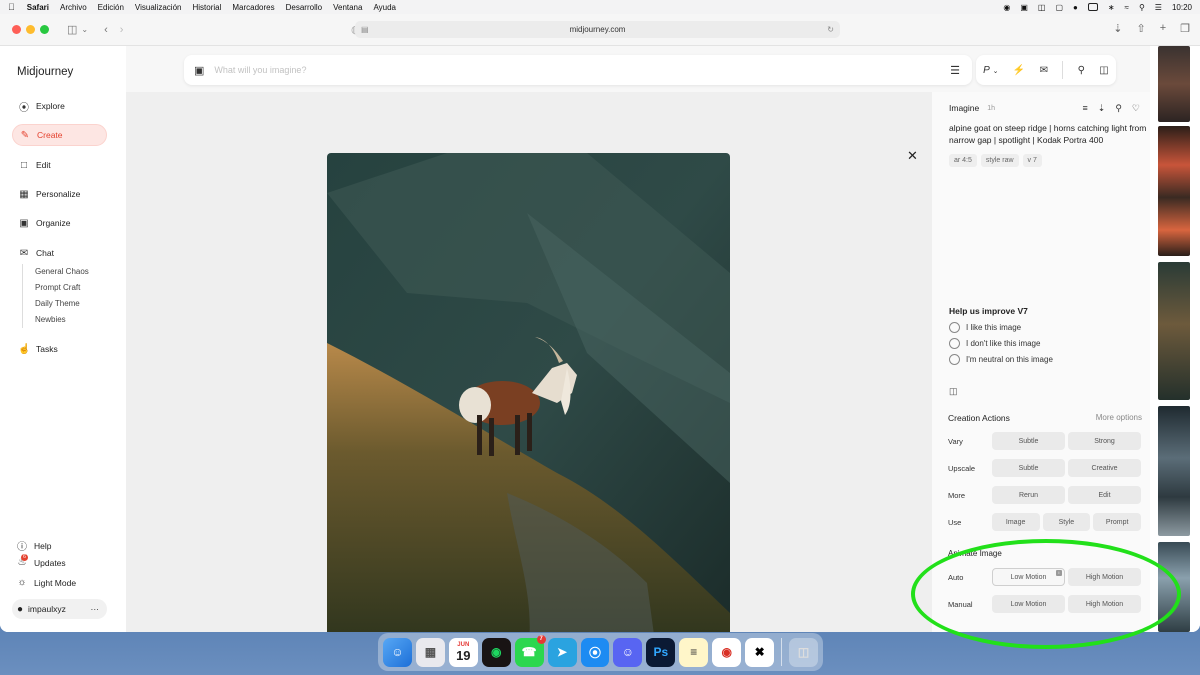 This screenshot has width=1200, height=675. I want to click on nav-explore: ⦿ Explore, so click(59, 106).